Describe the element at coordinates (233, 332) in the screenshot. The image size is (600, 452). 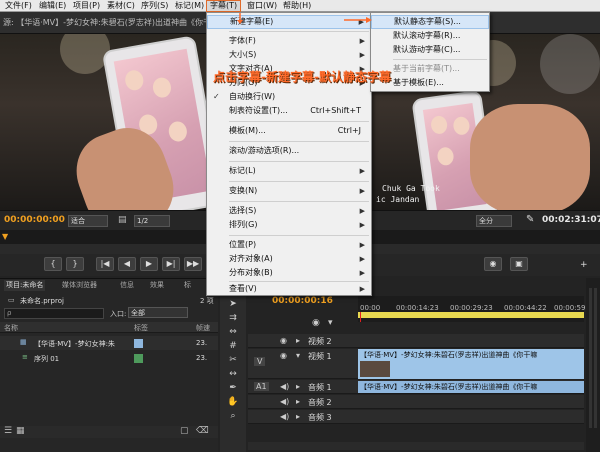
I see `ripple-edit-icon: ⇔` at that location.